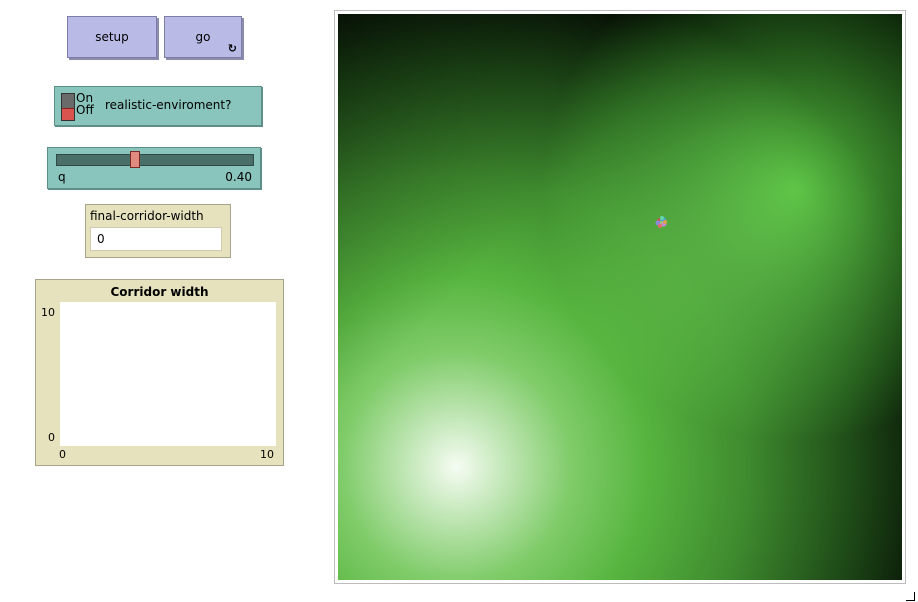 The height and width of the screenshot is (602, 918). What do you see at coordinates (238, 177) in the screenshot?
I see `slider-value: 0.40` at bounding box center [238, 177].